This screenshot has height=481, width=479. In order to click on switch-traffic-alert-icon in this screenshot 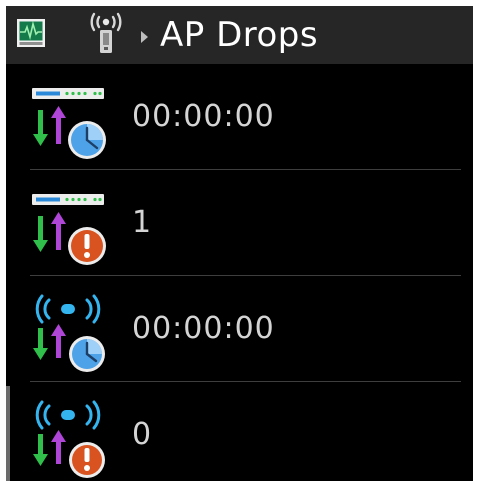, I will do `click(69, 229)`.